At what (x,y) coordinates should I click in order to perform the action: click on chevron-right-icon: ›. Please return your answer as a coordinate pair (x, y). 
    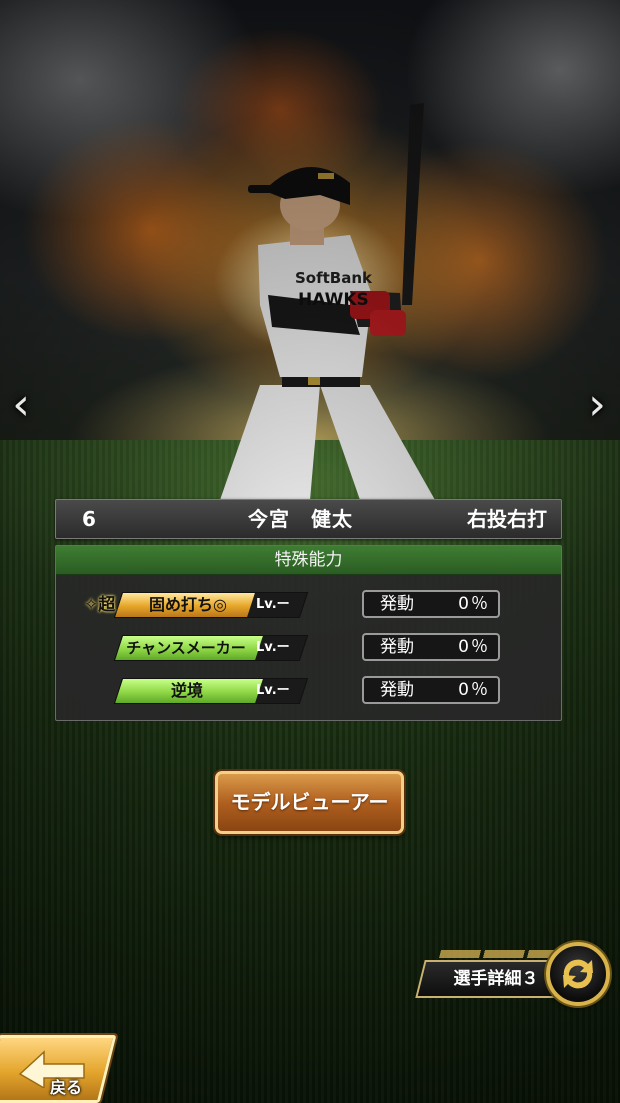
    Looking at the image, I should click on (597, 405).